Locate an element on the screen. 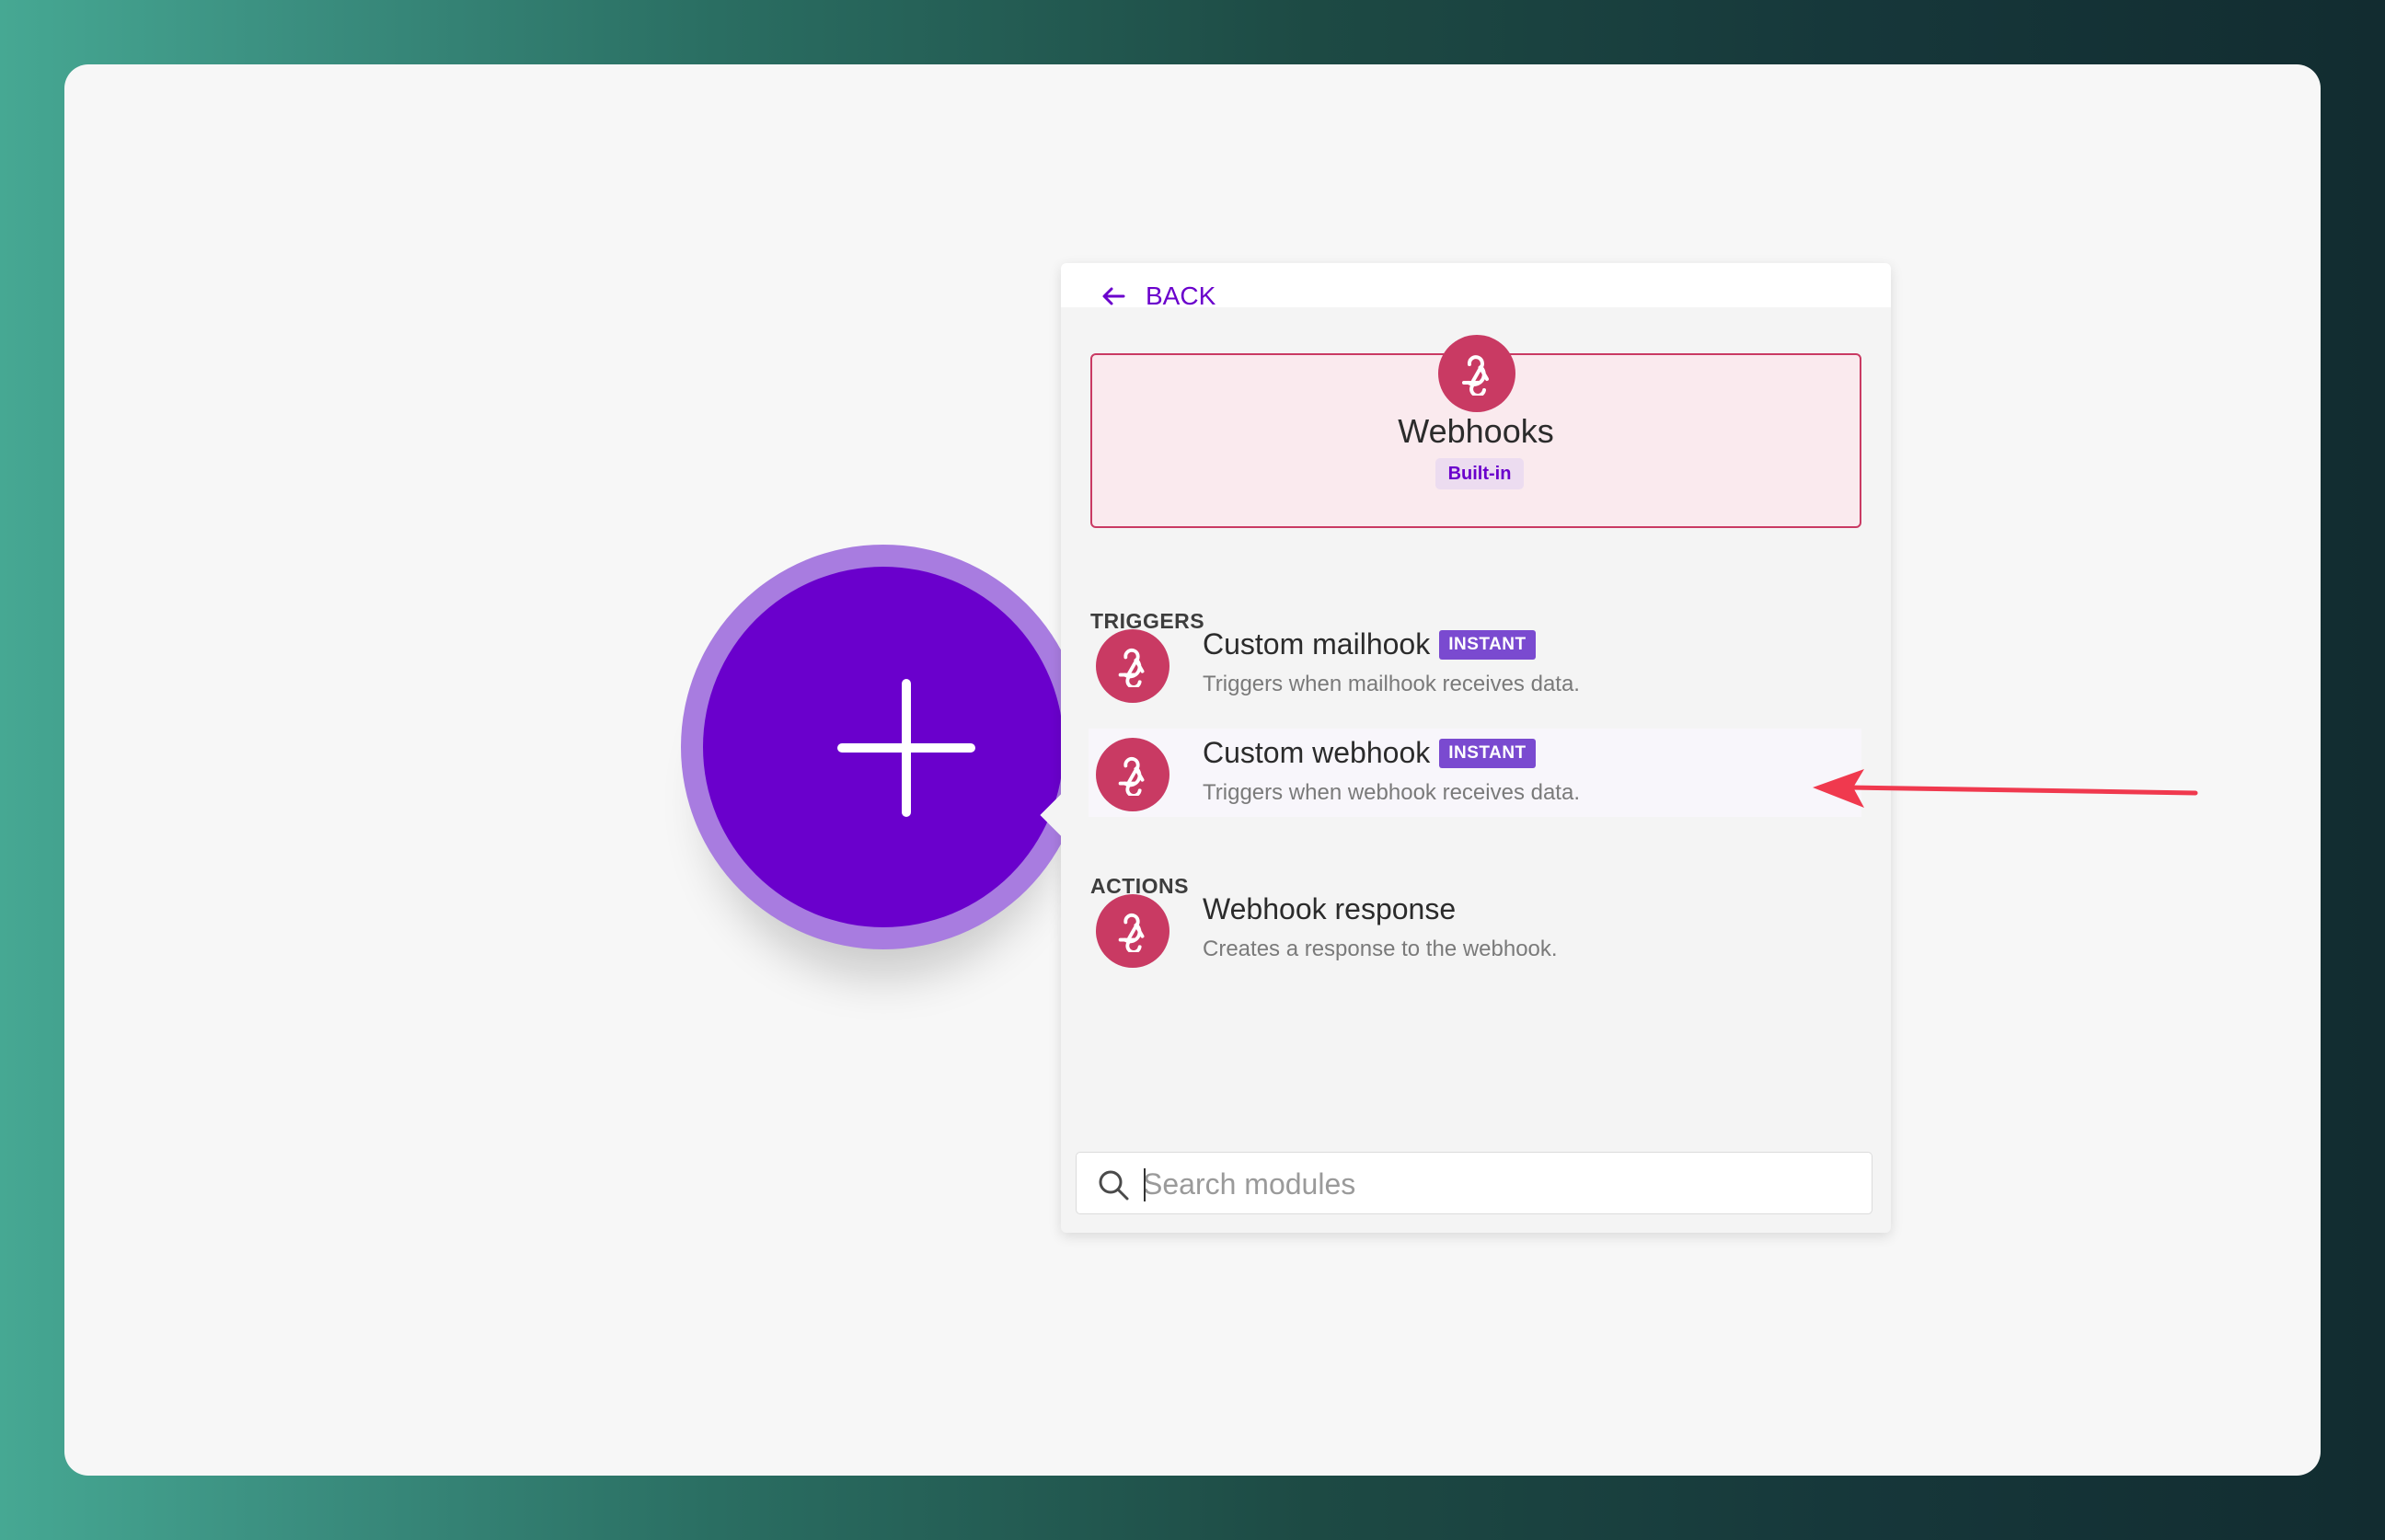  back-button: BACK is located at coordinates (1158, 296).